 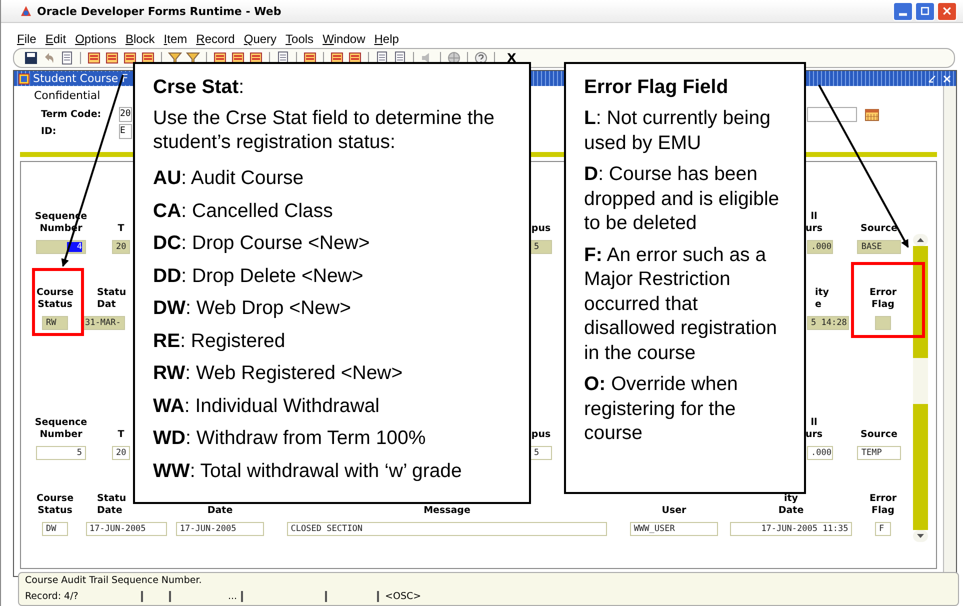 What do you see at coordinates (159, 11) in the screenshot?
I see `window-title: Oracle Developer Forms Runtime - Web` at bounding box center [159, 11].